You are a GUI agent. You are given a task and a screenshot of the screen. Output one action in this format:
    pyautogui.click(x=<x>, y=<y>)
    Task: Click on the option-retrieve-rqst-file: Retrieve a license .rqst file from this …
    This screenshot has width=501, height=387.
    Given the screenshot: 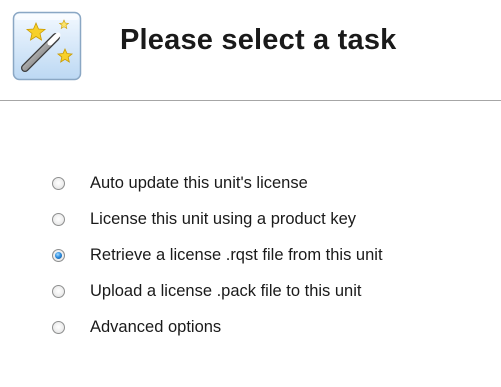 What is the action you would take?
    pyautogui.click(x=217, y=255)
    